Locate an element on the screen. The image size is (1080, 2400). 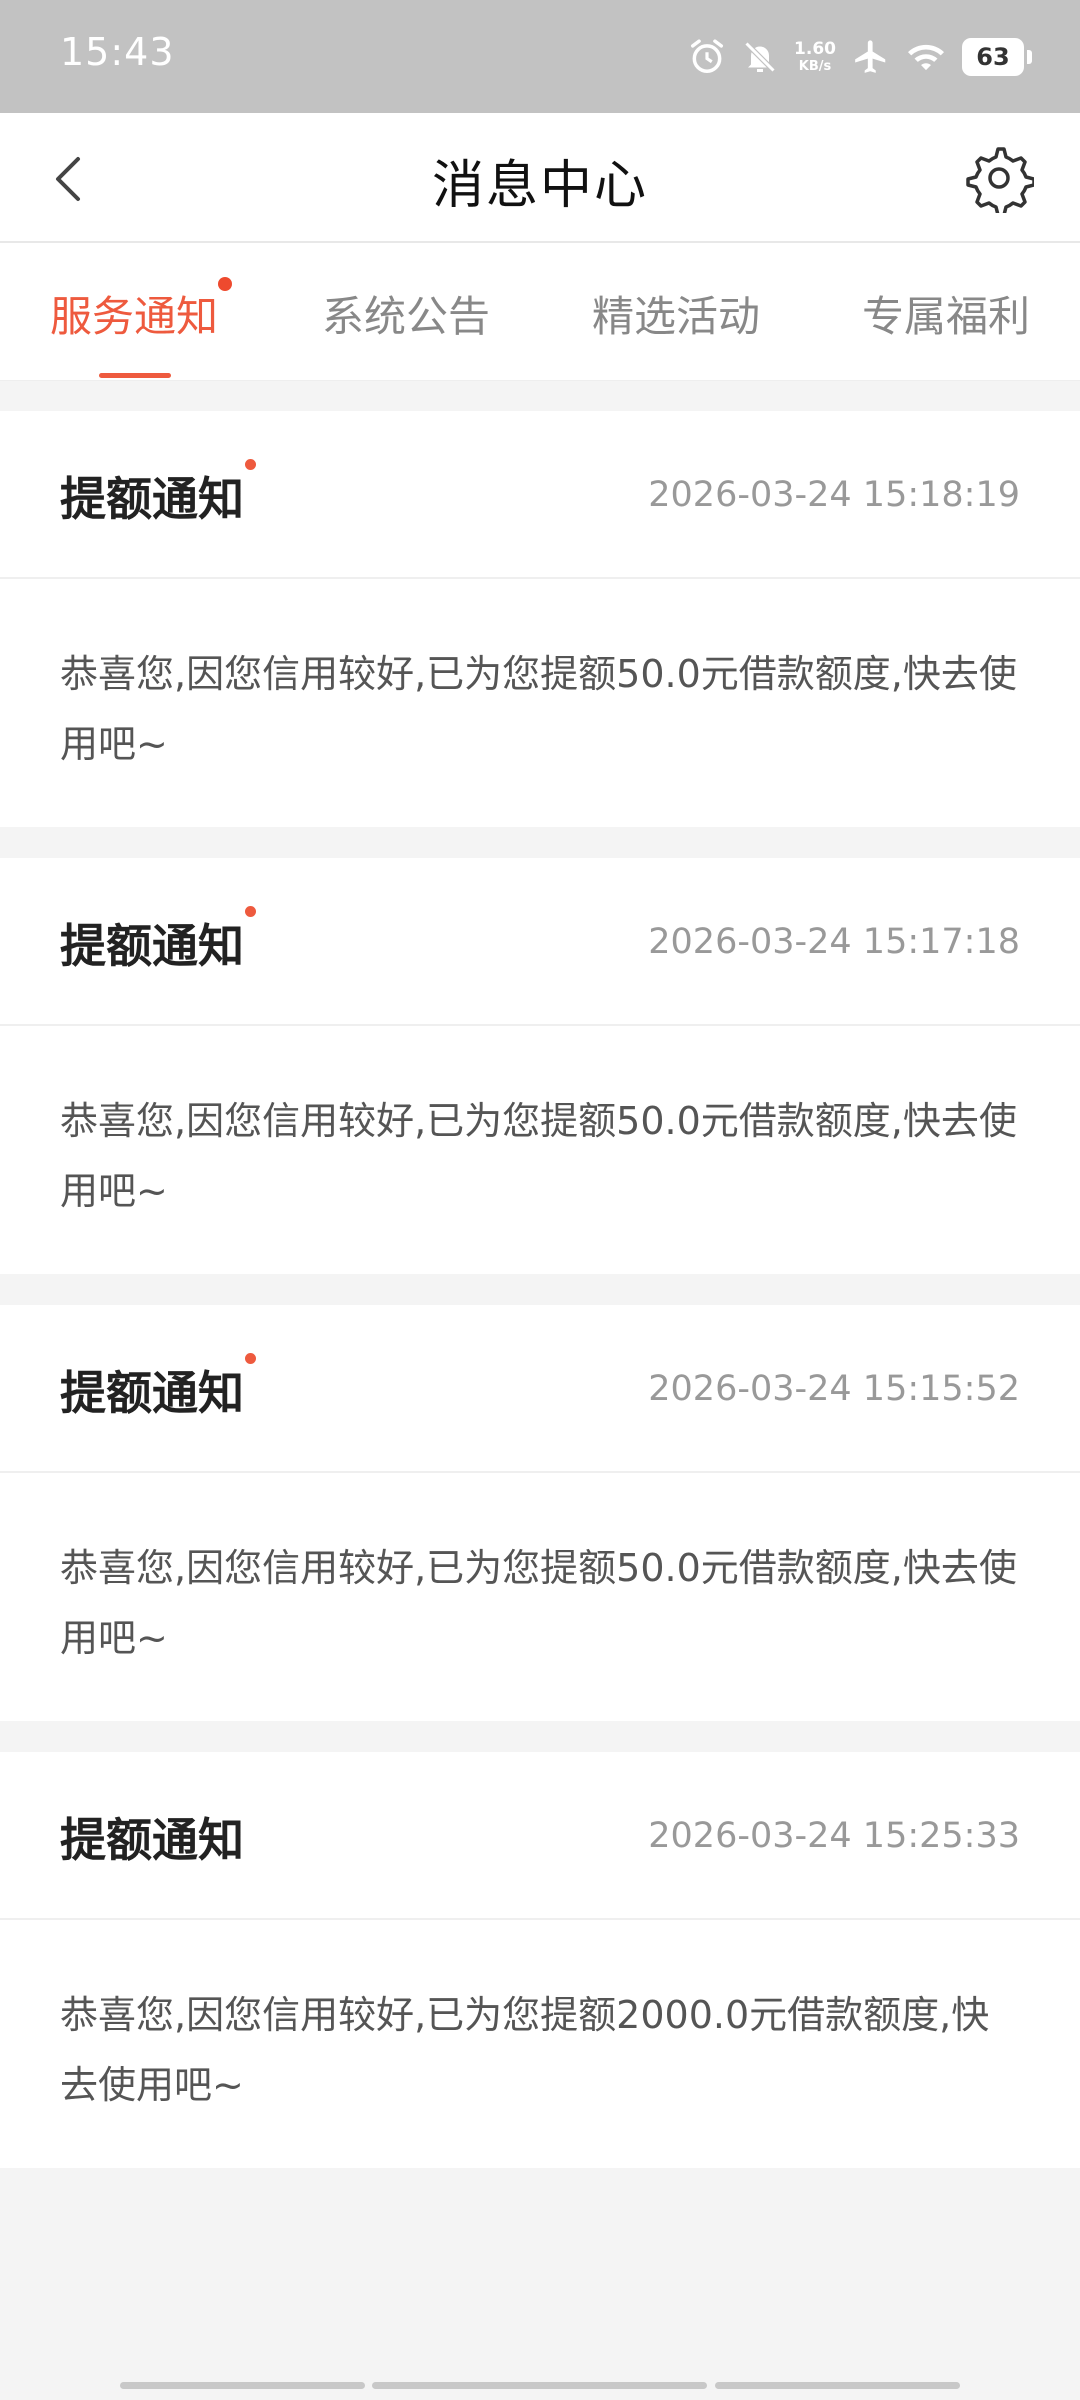
tab-label: 系统公告 is located at coordinates (406, 316).